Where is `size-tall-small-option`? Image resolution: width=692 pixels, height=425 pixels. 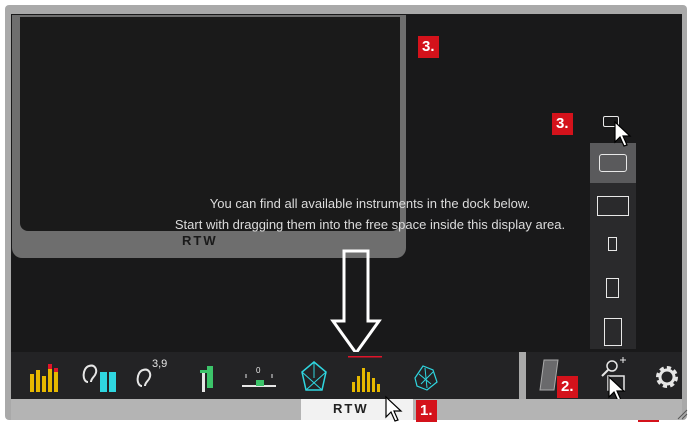 size-tall-small-option is located at coordinates (612, 244).